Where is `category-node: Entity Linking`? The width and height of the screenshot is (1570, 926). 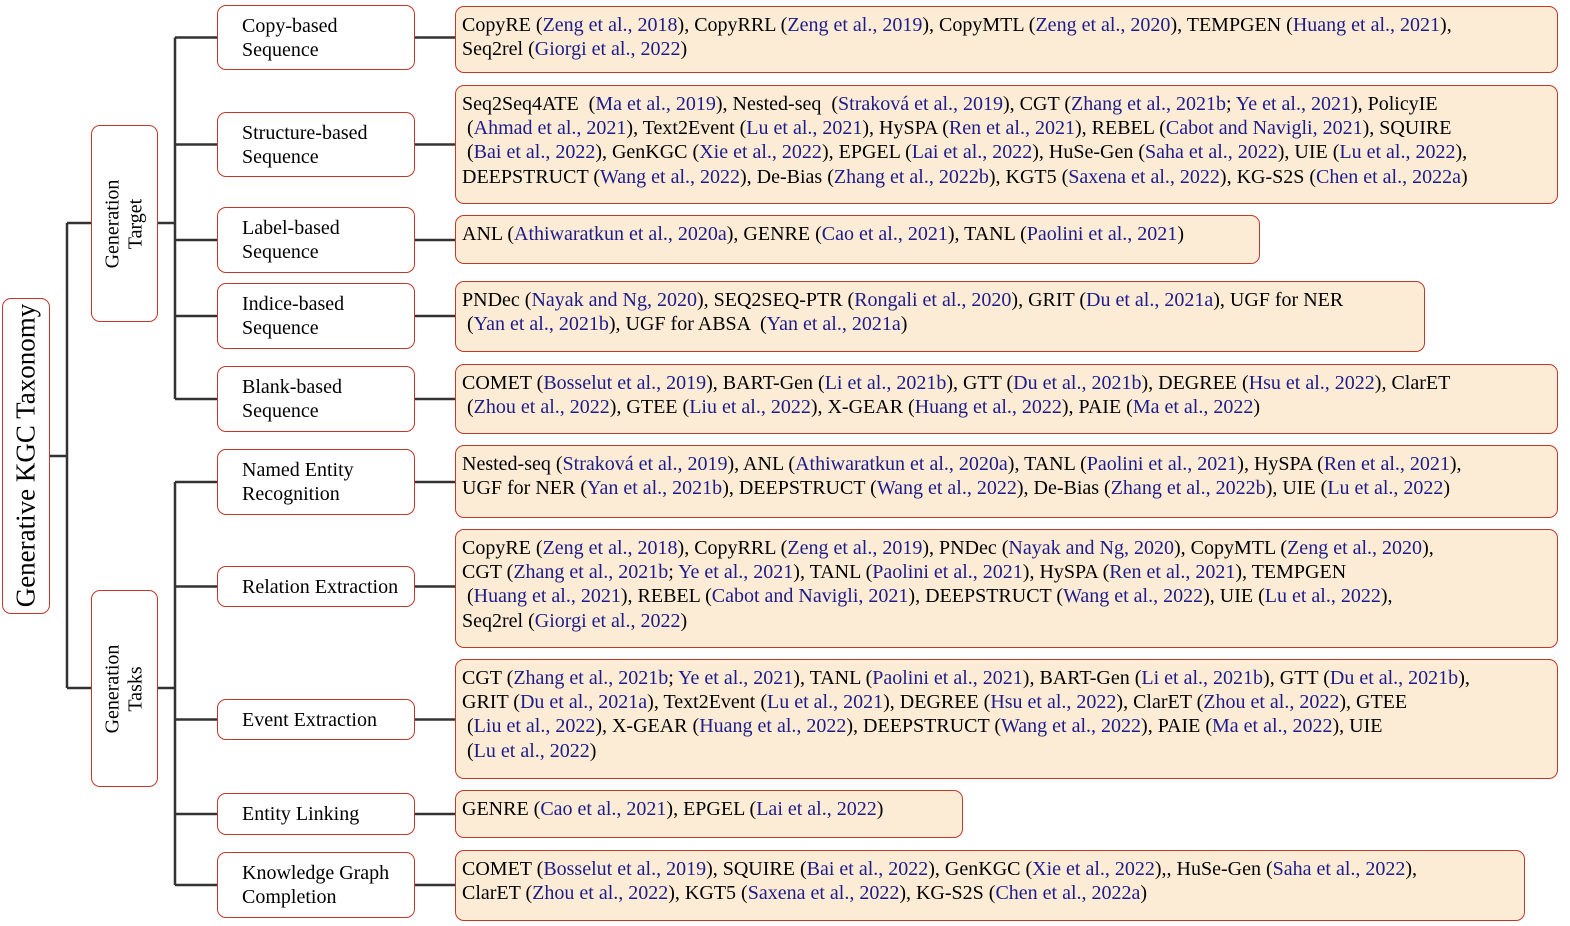
category-node: Entity Linking is located at coordinates (316, 814).